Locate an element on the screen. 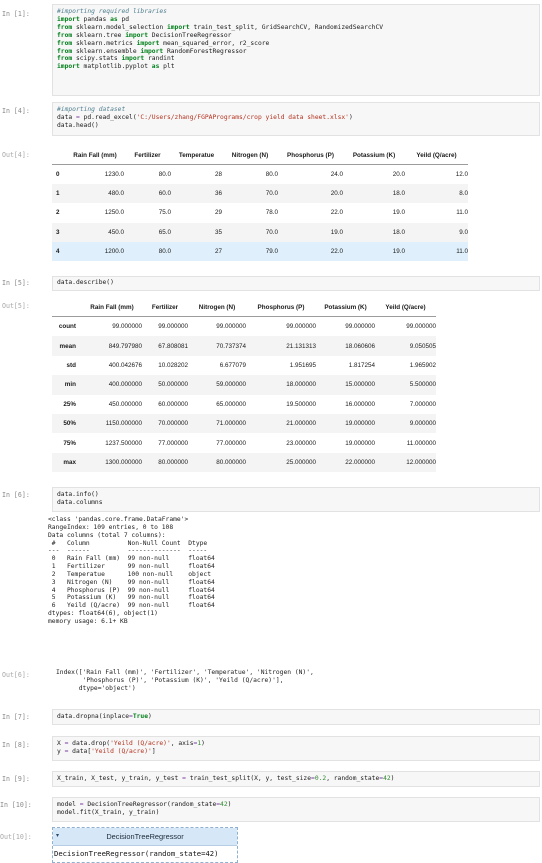  code-token: model is located at coordinates (68, 804).